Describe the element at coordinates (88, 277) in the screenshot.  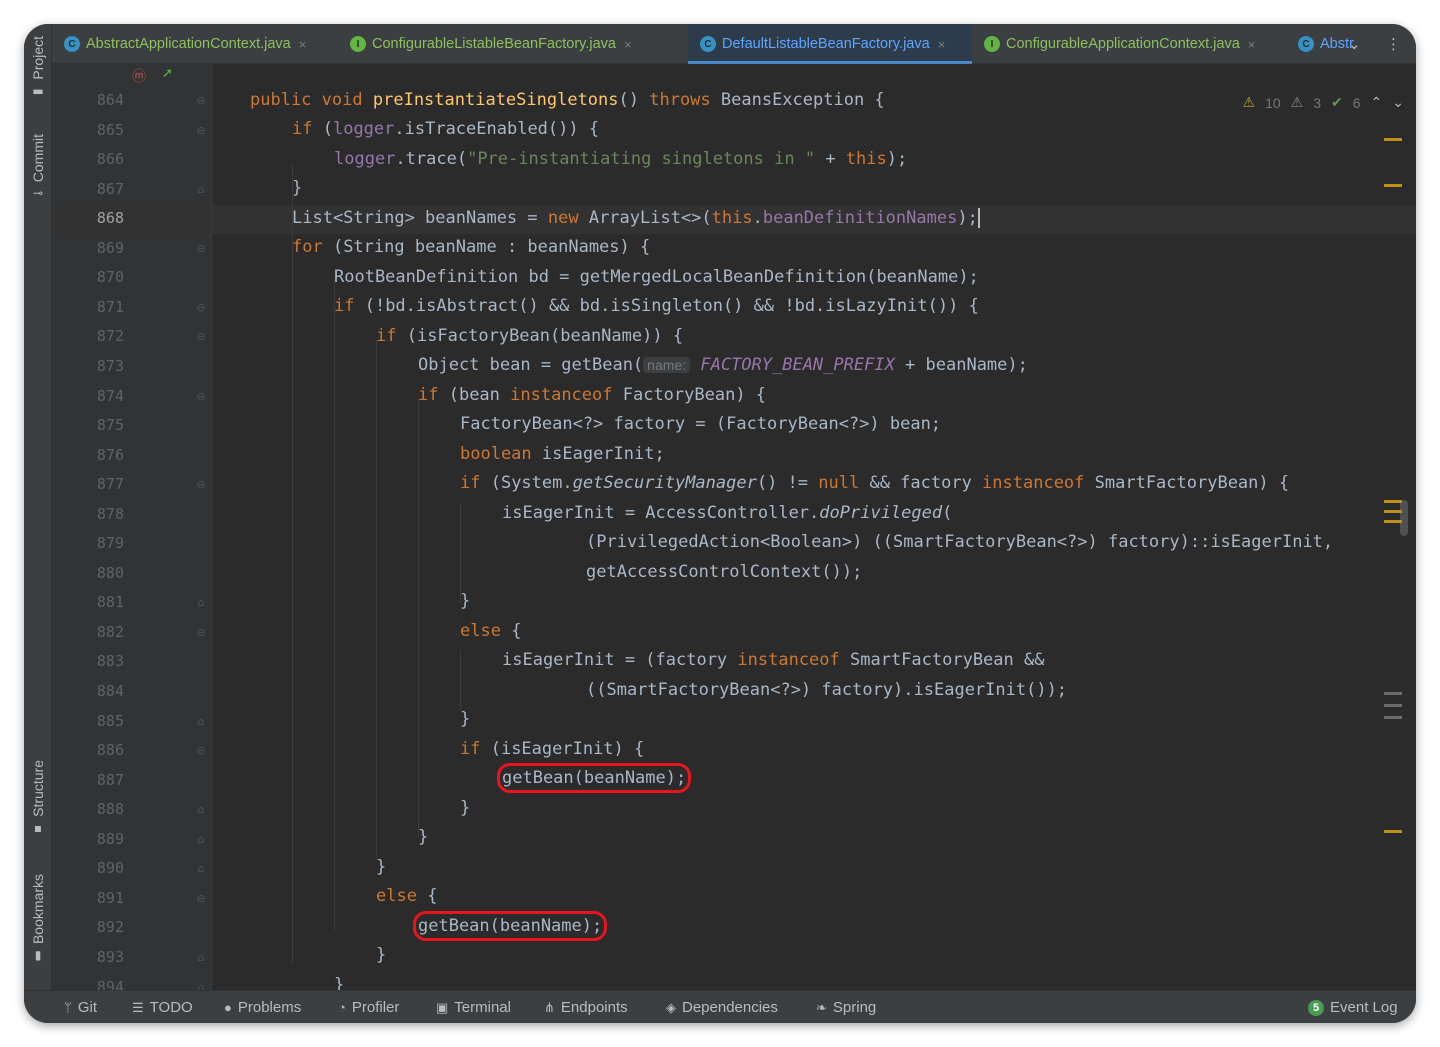
I see `line-number: 870` at that location.